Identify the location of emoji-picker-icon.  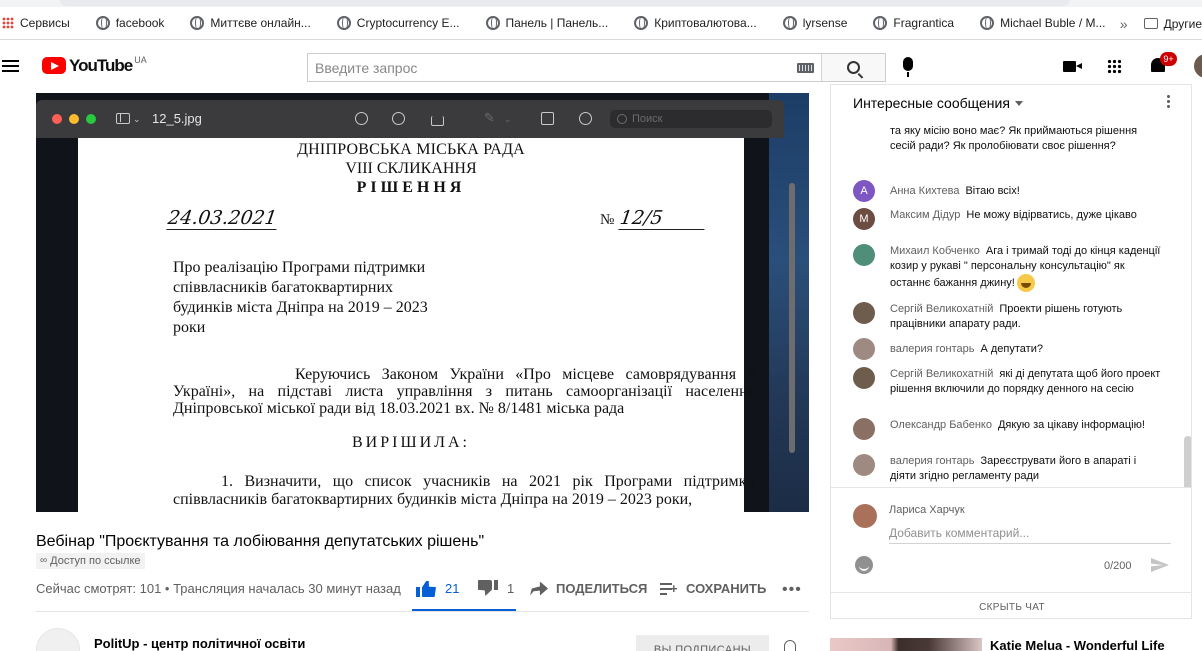
(864, 565).